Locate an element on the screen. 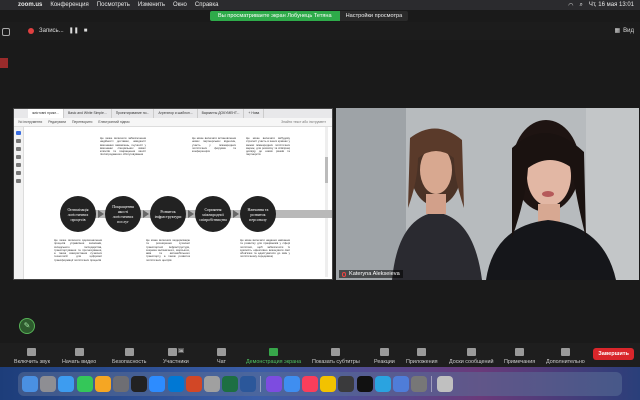  chat-button: Чат is located at coordinates (221, 355).